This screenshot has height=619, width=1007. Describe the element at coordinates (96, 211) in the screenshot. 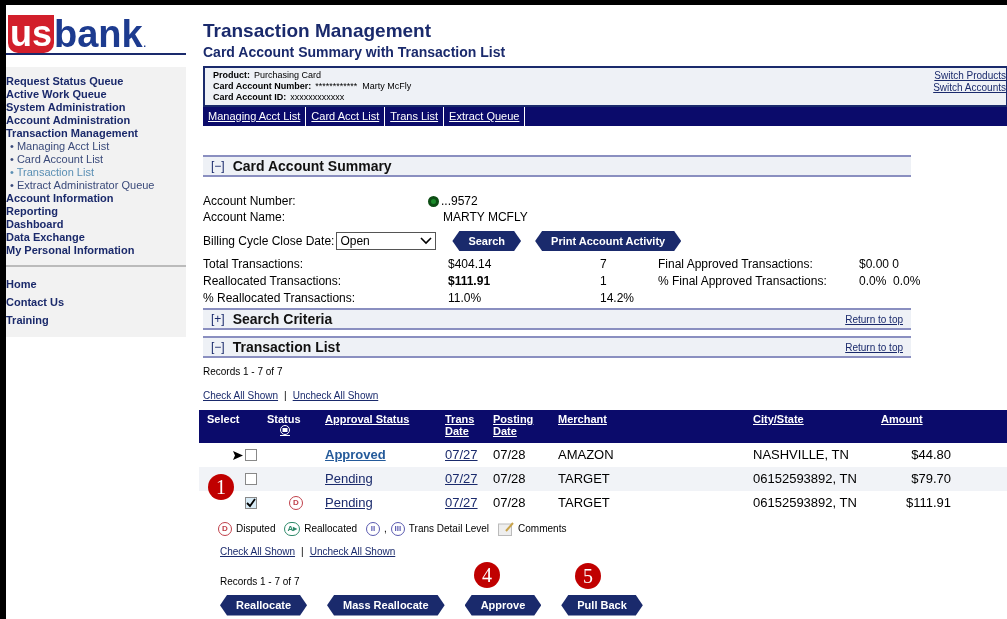

I see `sidebar-item: Reporting` at that location.